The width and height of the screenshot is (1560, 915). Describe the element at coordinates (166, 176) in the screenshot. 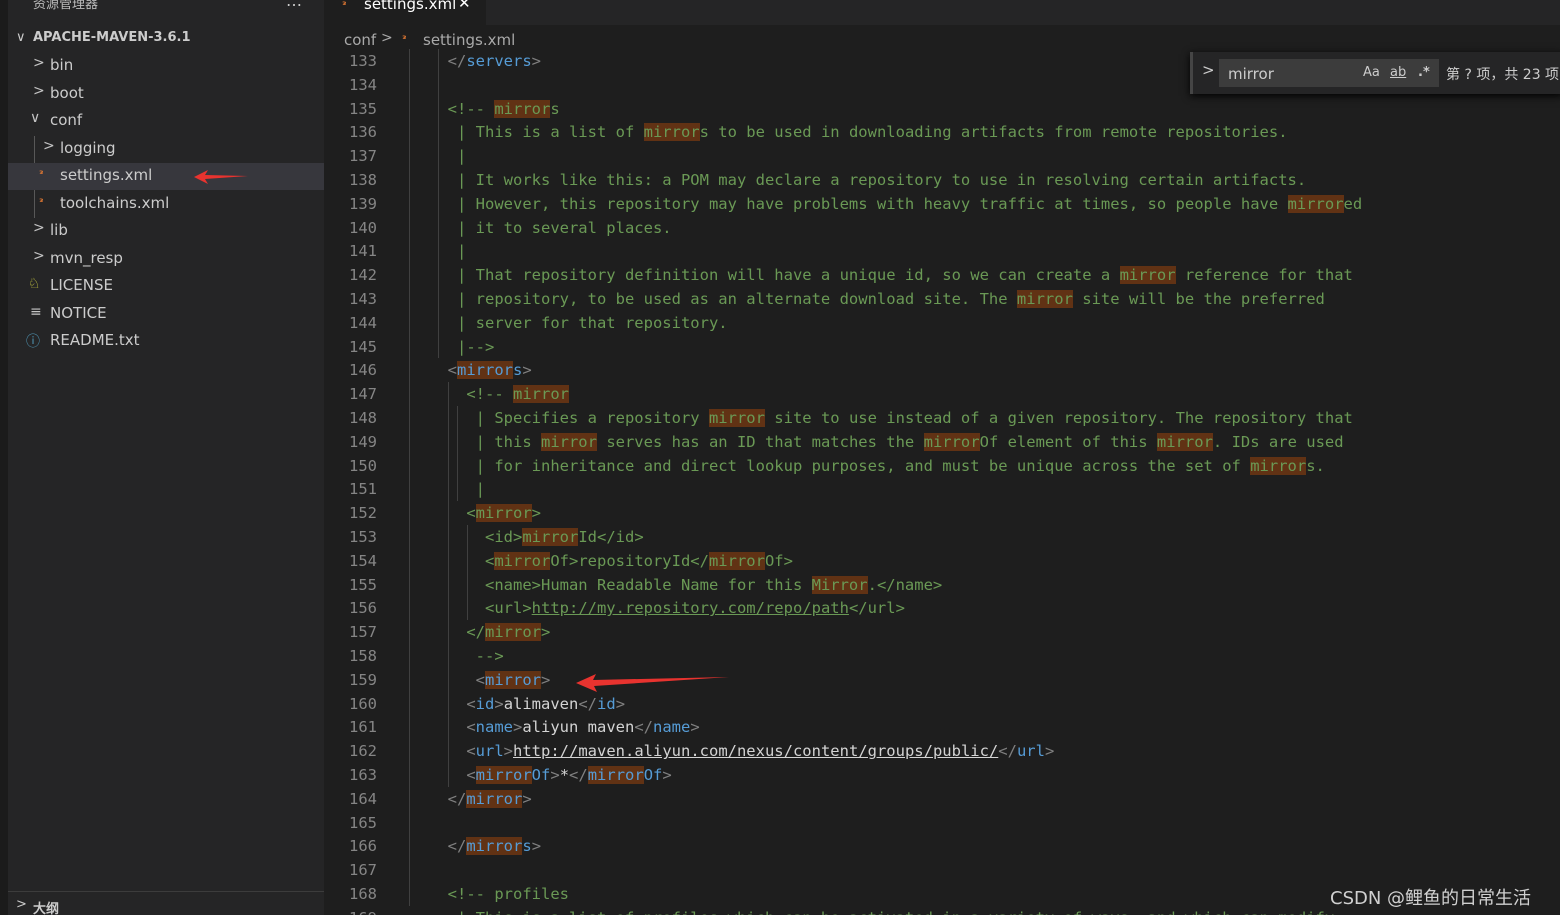

I see `tree-item-settings-xml: ᵌ settings.xml` at that location.